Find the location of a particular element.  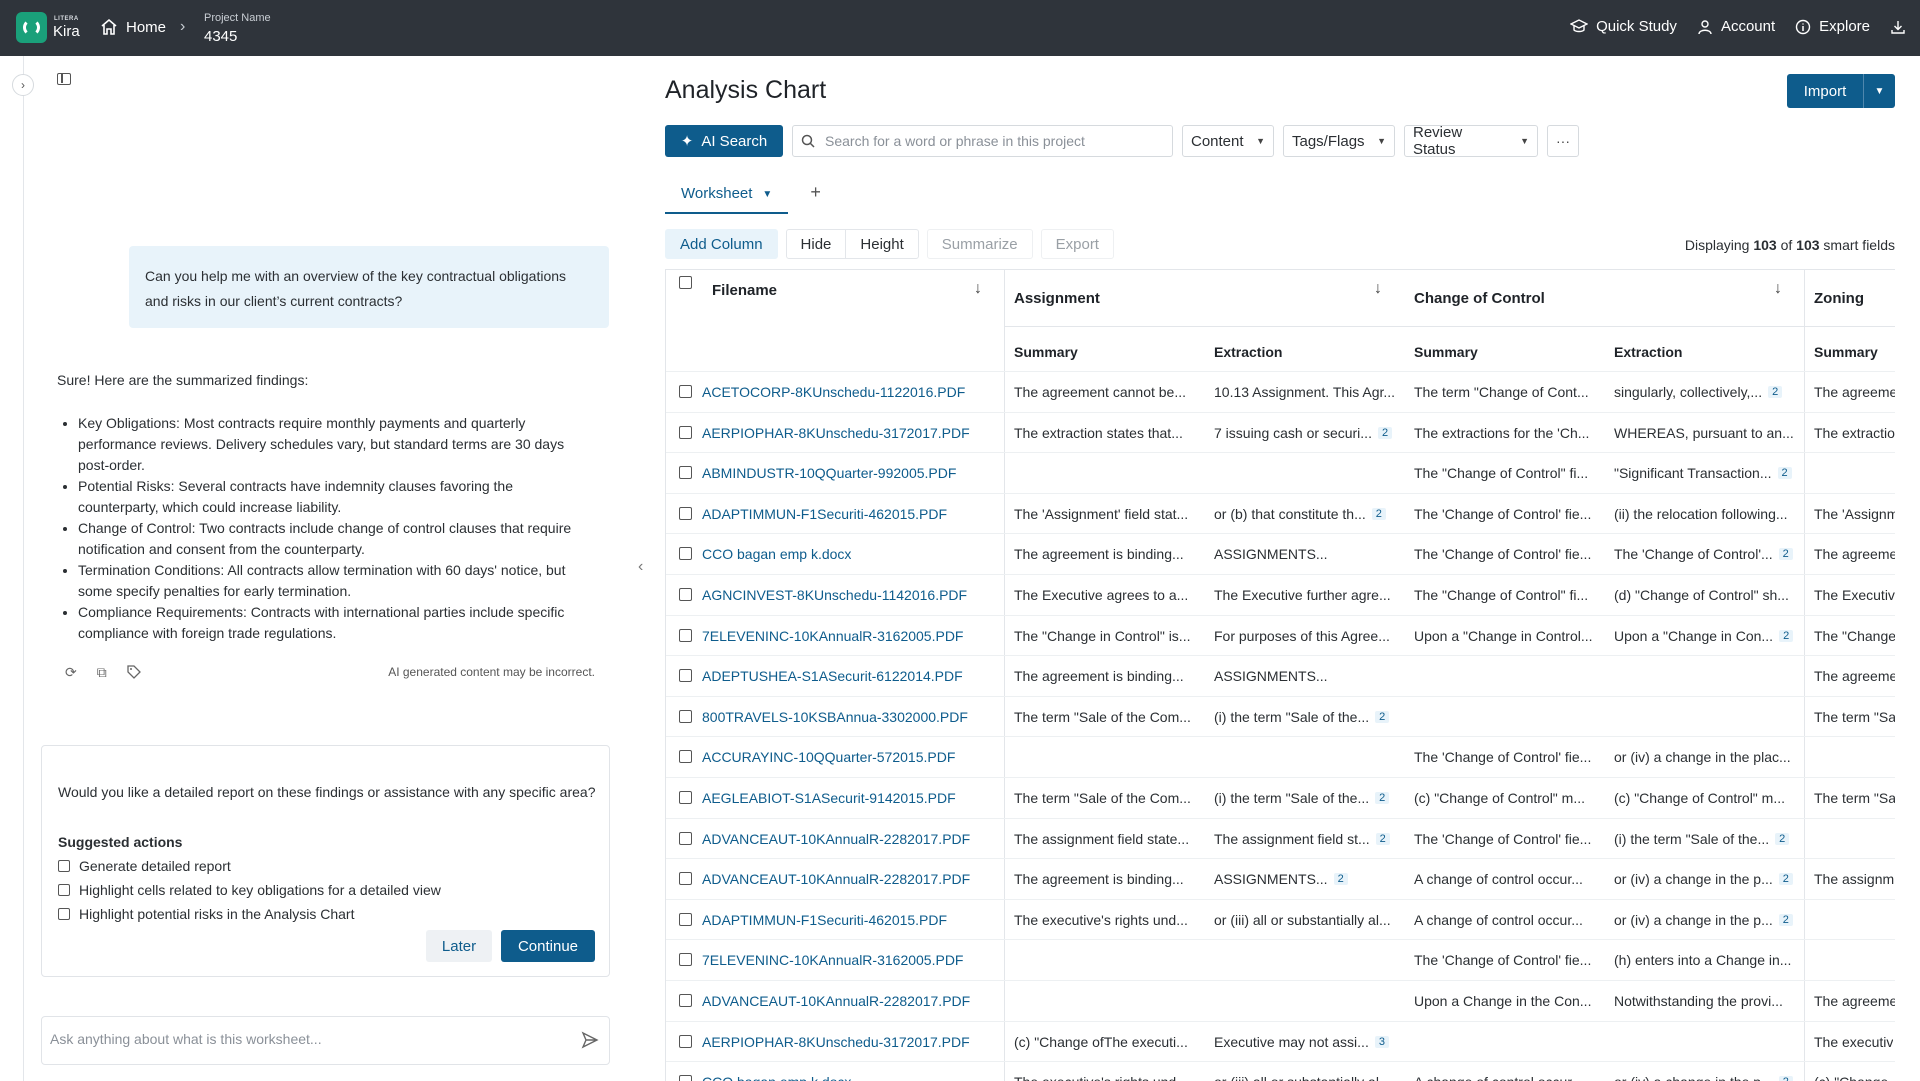

filename-cell: ACETOCORP-8KUnschedu-1122016.PDF is located at coordinates (852, 392).